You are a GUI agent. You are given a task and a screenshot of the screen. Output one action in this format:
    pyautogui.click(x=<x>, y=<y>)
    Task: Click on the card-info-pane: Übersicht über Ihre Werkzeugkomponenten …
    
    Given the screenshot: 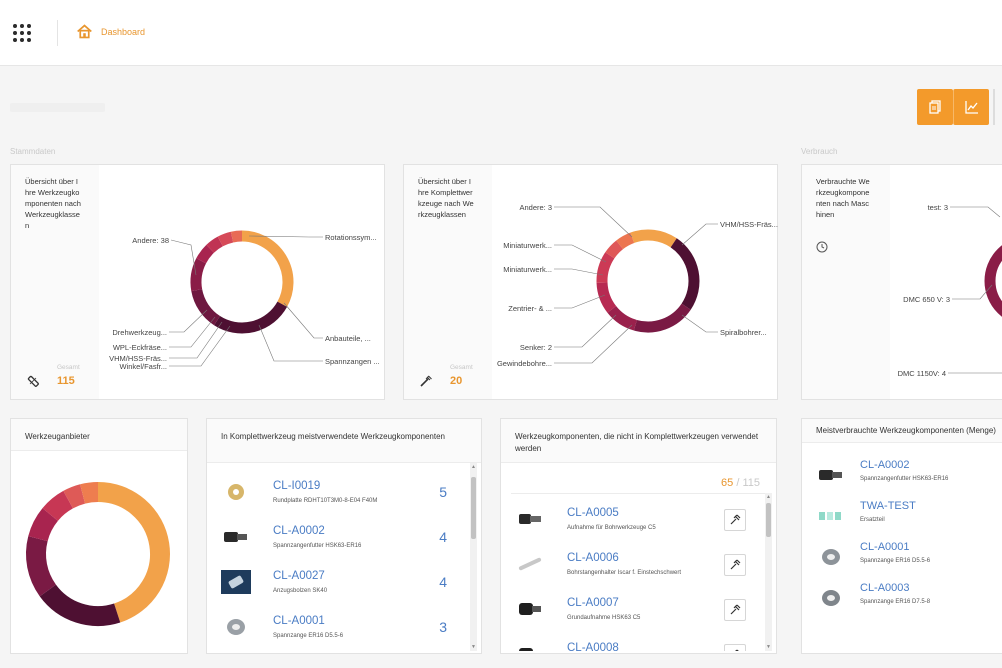 What is the action you would take?
    pyautogui.click(x=55, y=282)
    